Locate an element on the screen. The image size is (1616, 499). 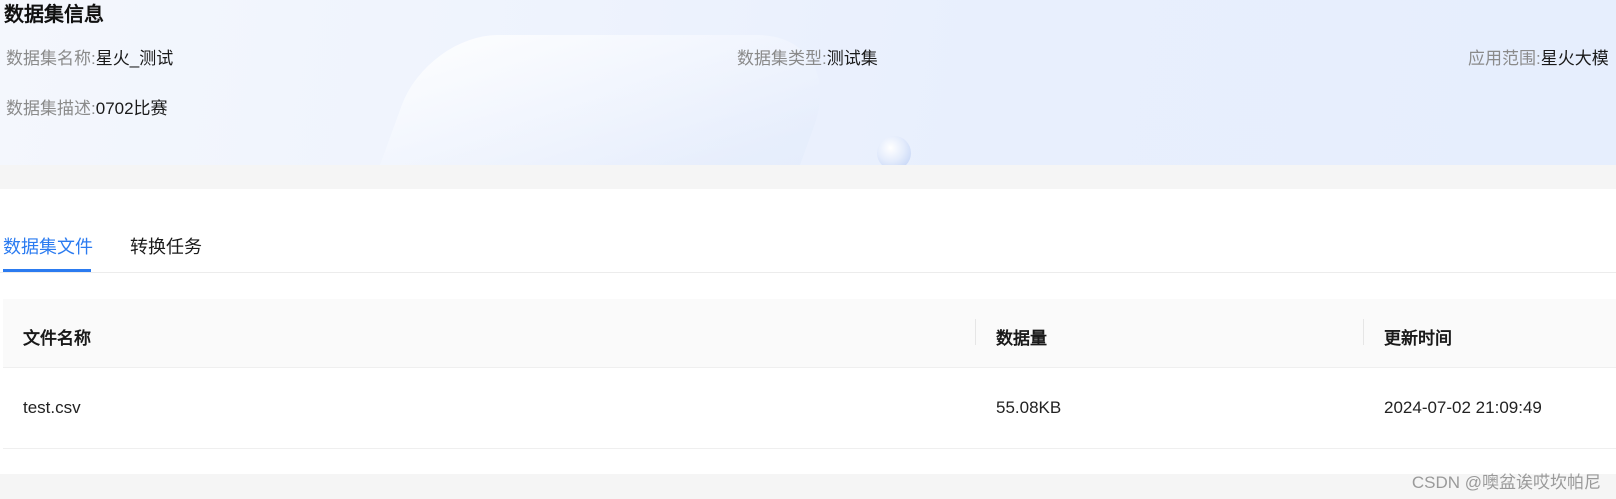
dataset-name-field: 数据集名称:星火_测试 is located at coordinates (89, 56).